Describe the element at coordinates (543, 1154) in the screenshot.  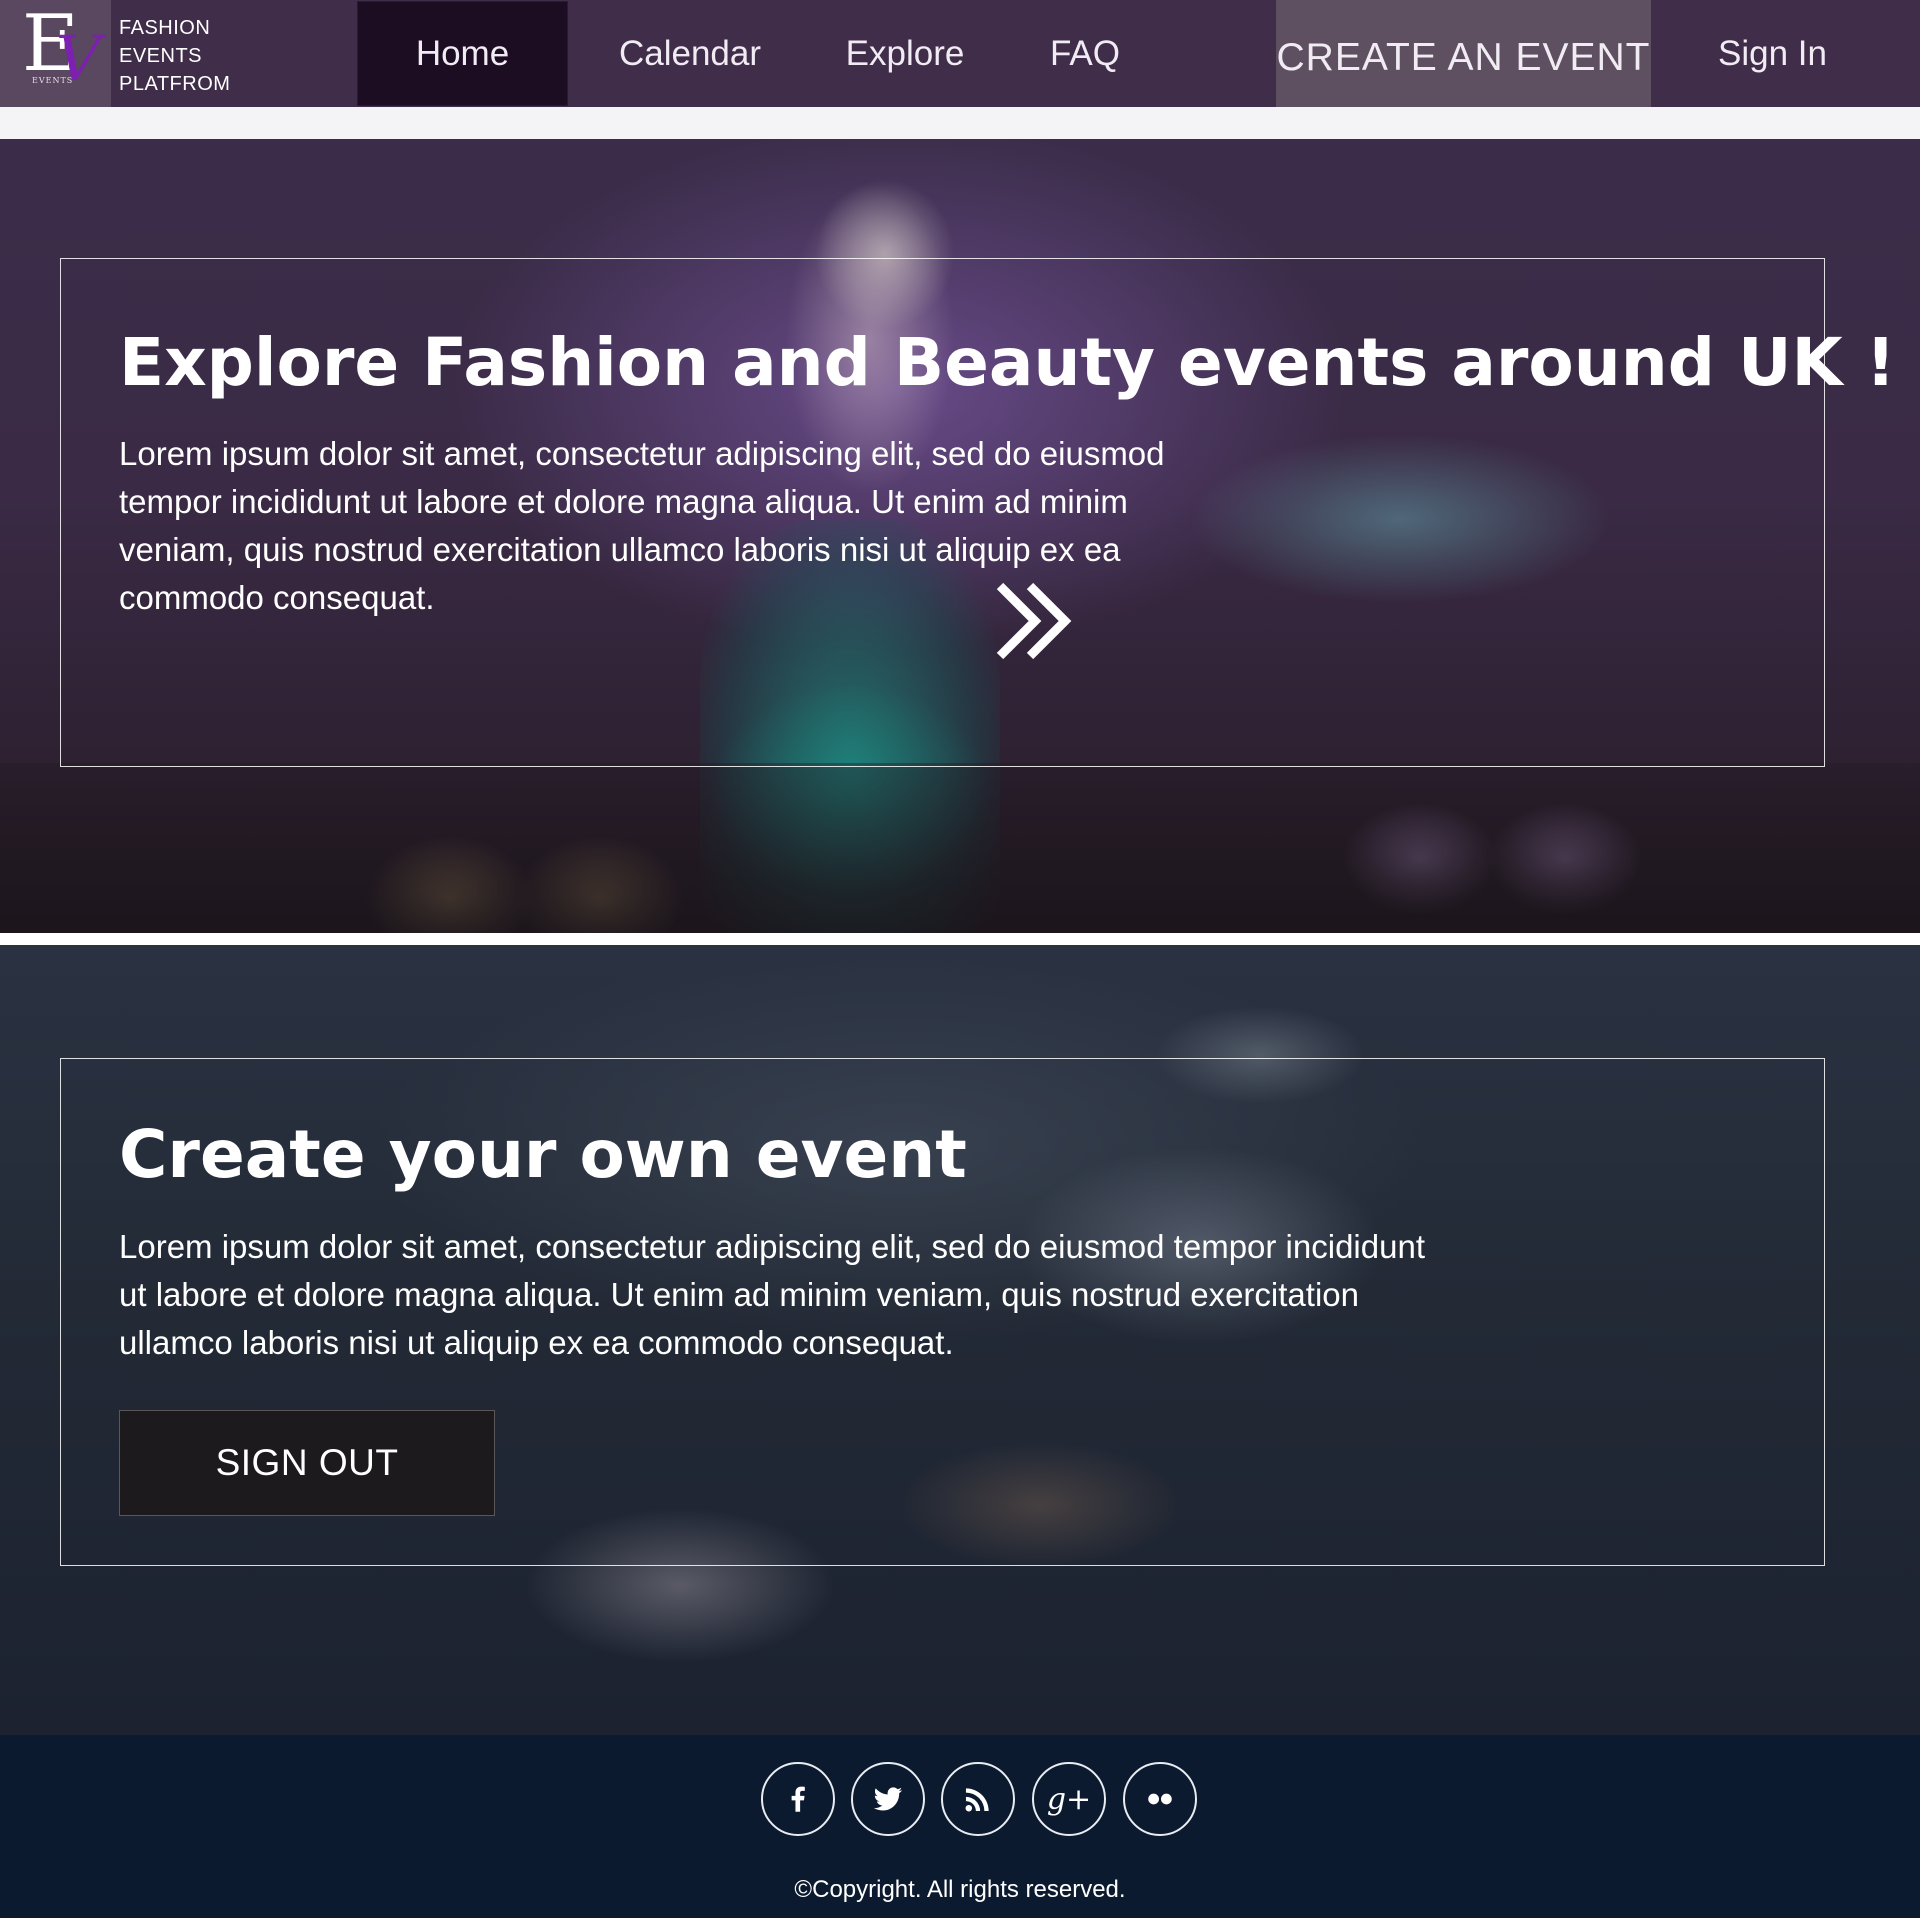
I see `hero-create-title: Create your own event` at that location.